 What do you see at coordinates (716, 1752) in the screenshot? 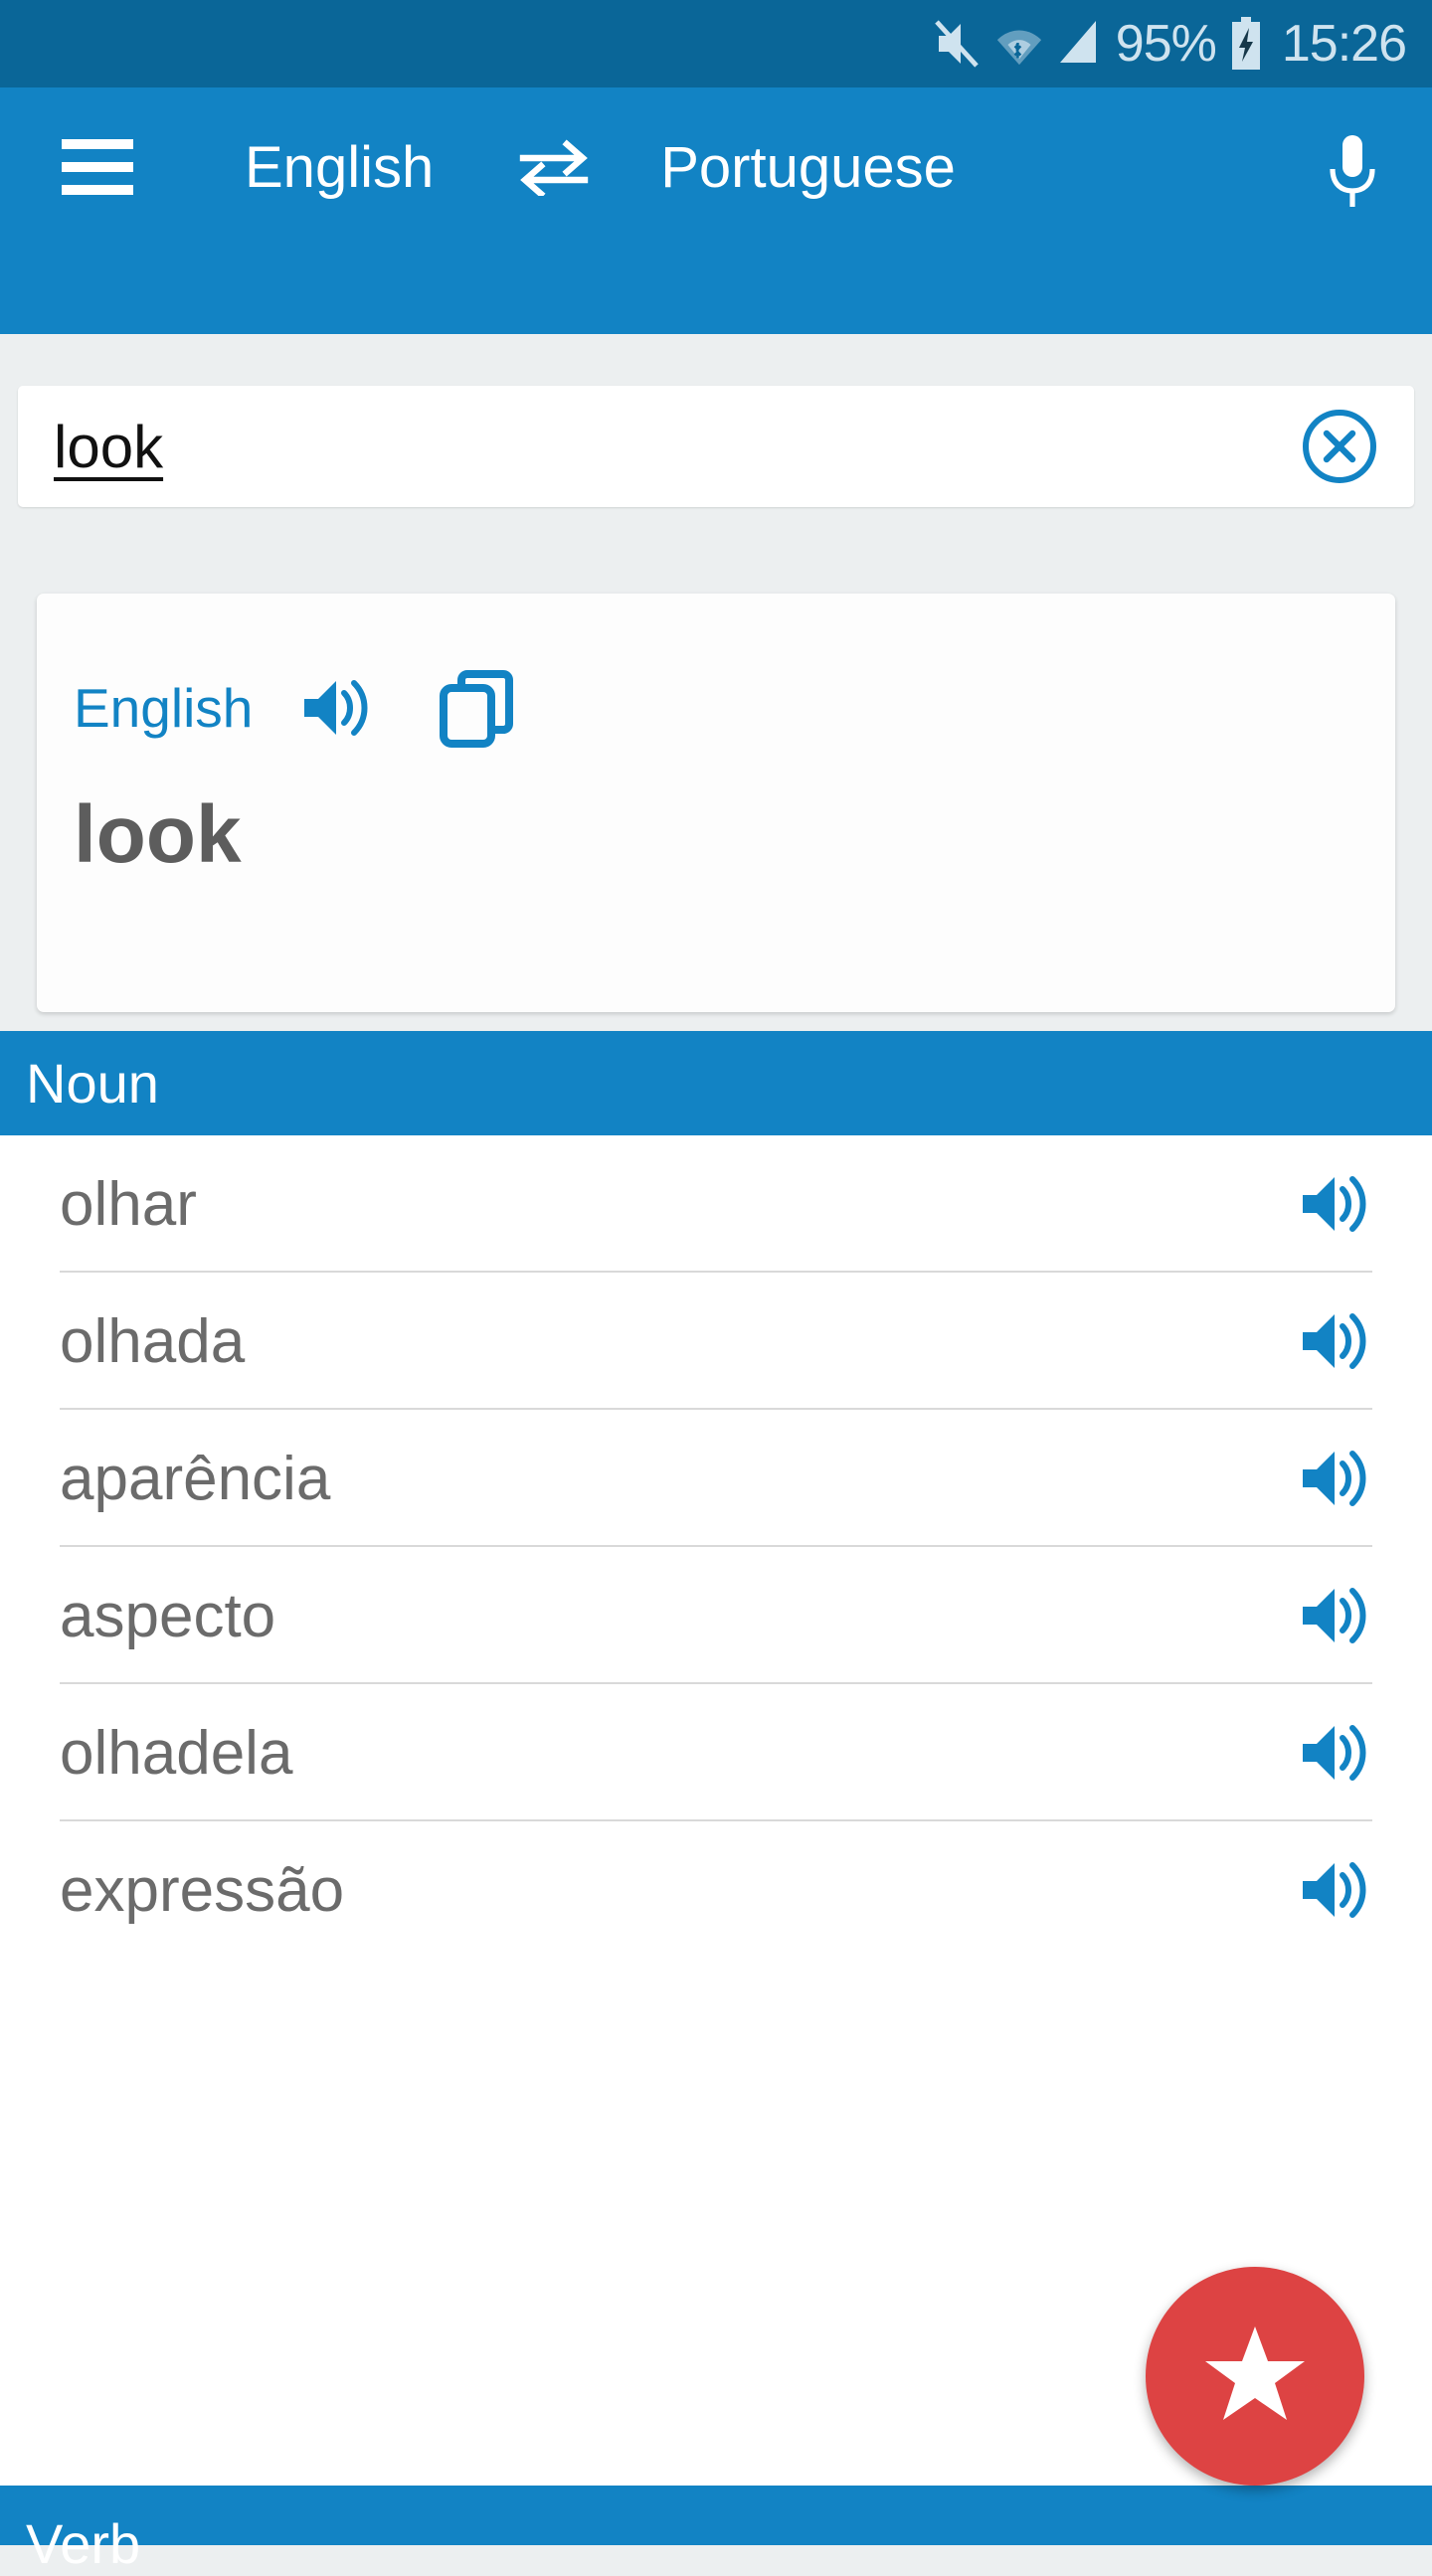
I see `list-item: olhadela` at bounding box center [716, 1752].